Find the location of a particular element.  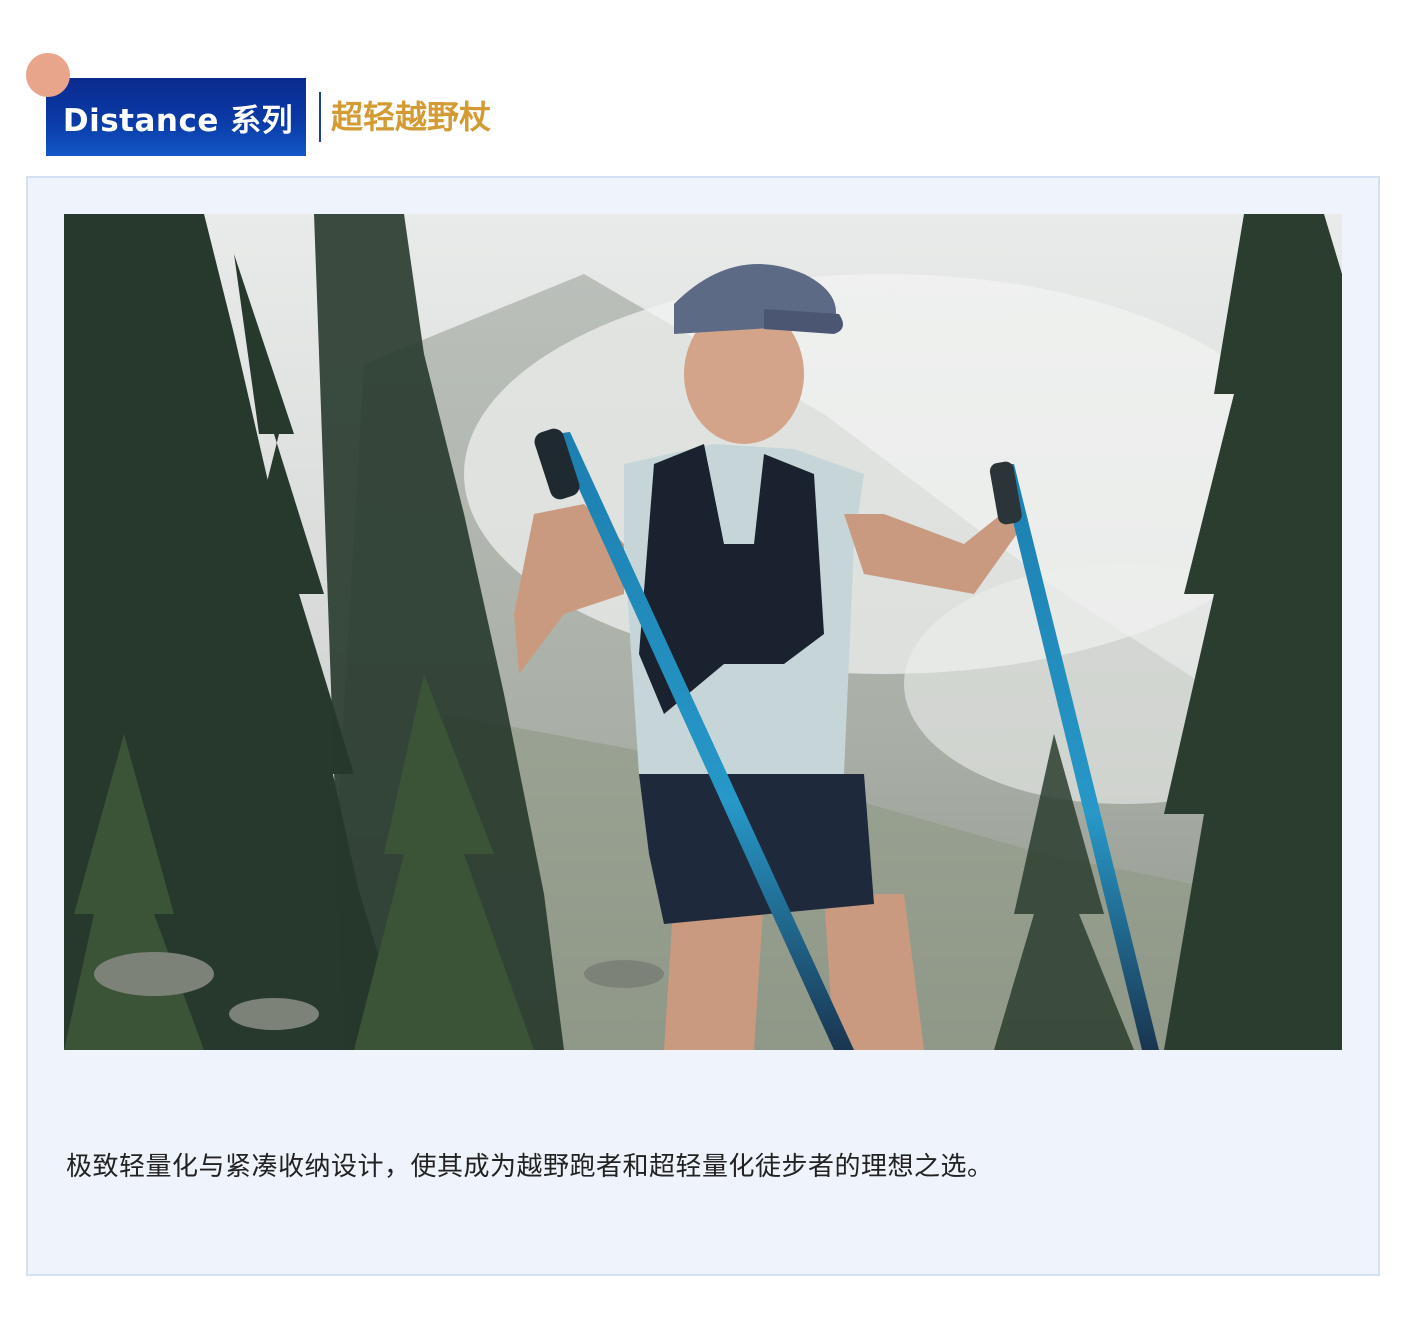

product-title: 超轻越野杖 is located at coordinates (411, 117).